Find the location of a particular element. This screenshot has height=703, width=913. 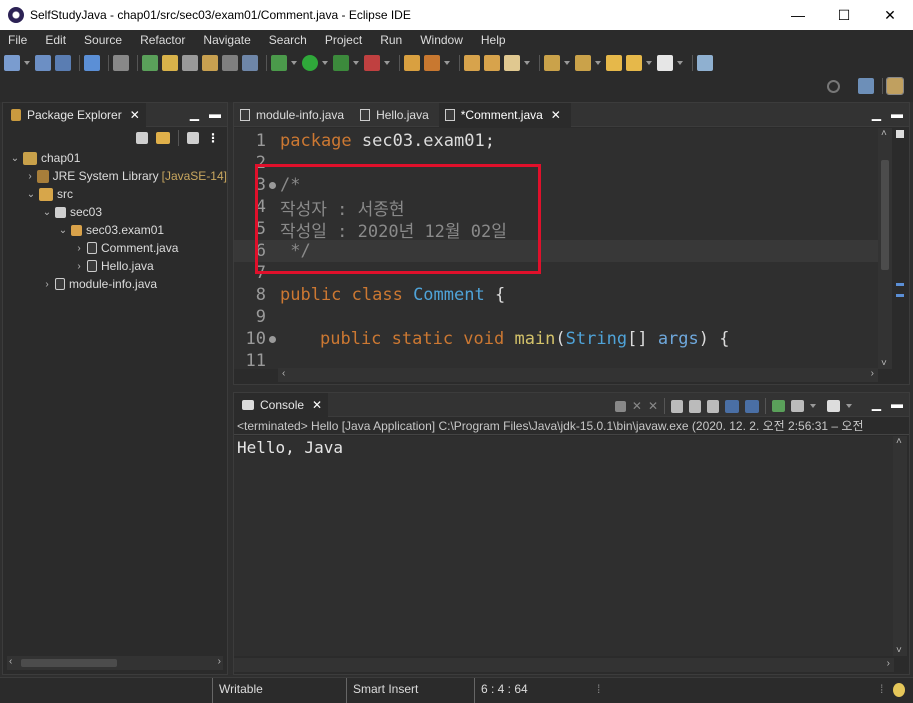

menu-refactor: Refactor is located at coordinates (162, 40).